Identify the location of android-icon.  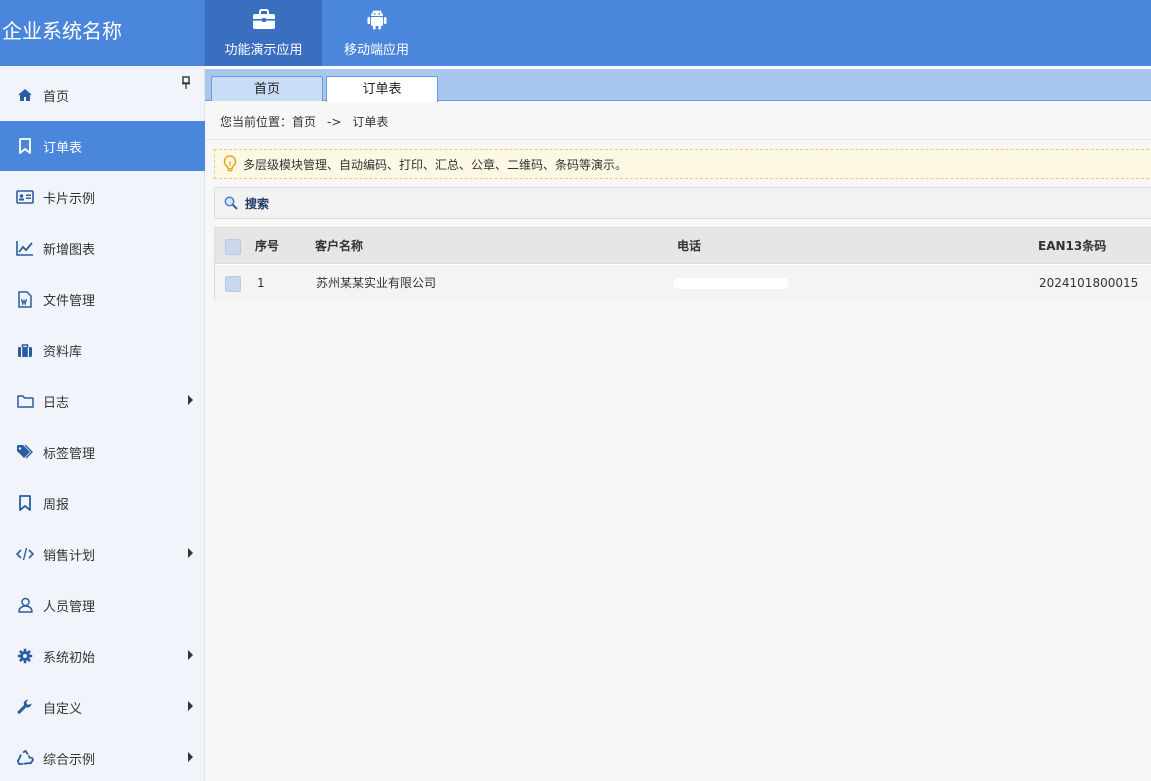
(376, 19).